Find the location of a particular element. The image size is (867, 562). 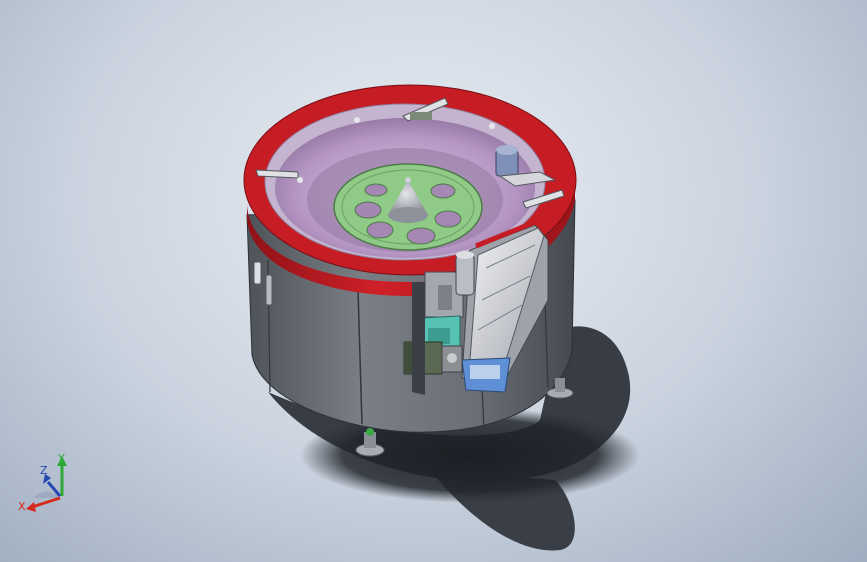

x-axis-label: X is located at coordinates (22, 506).